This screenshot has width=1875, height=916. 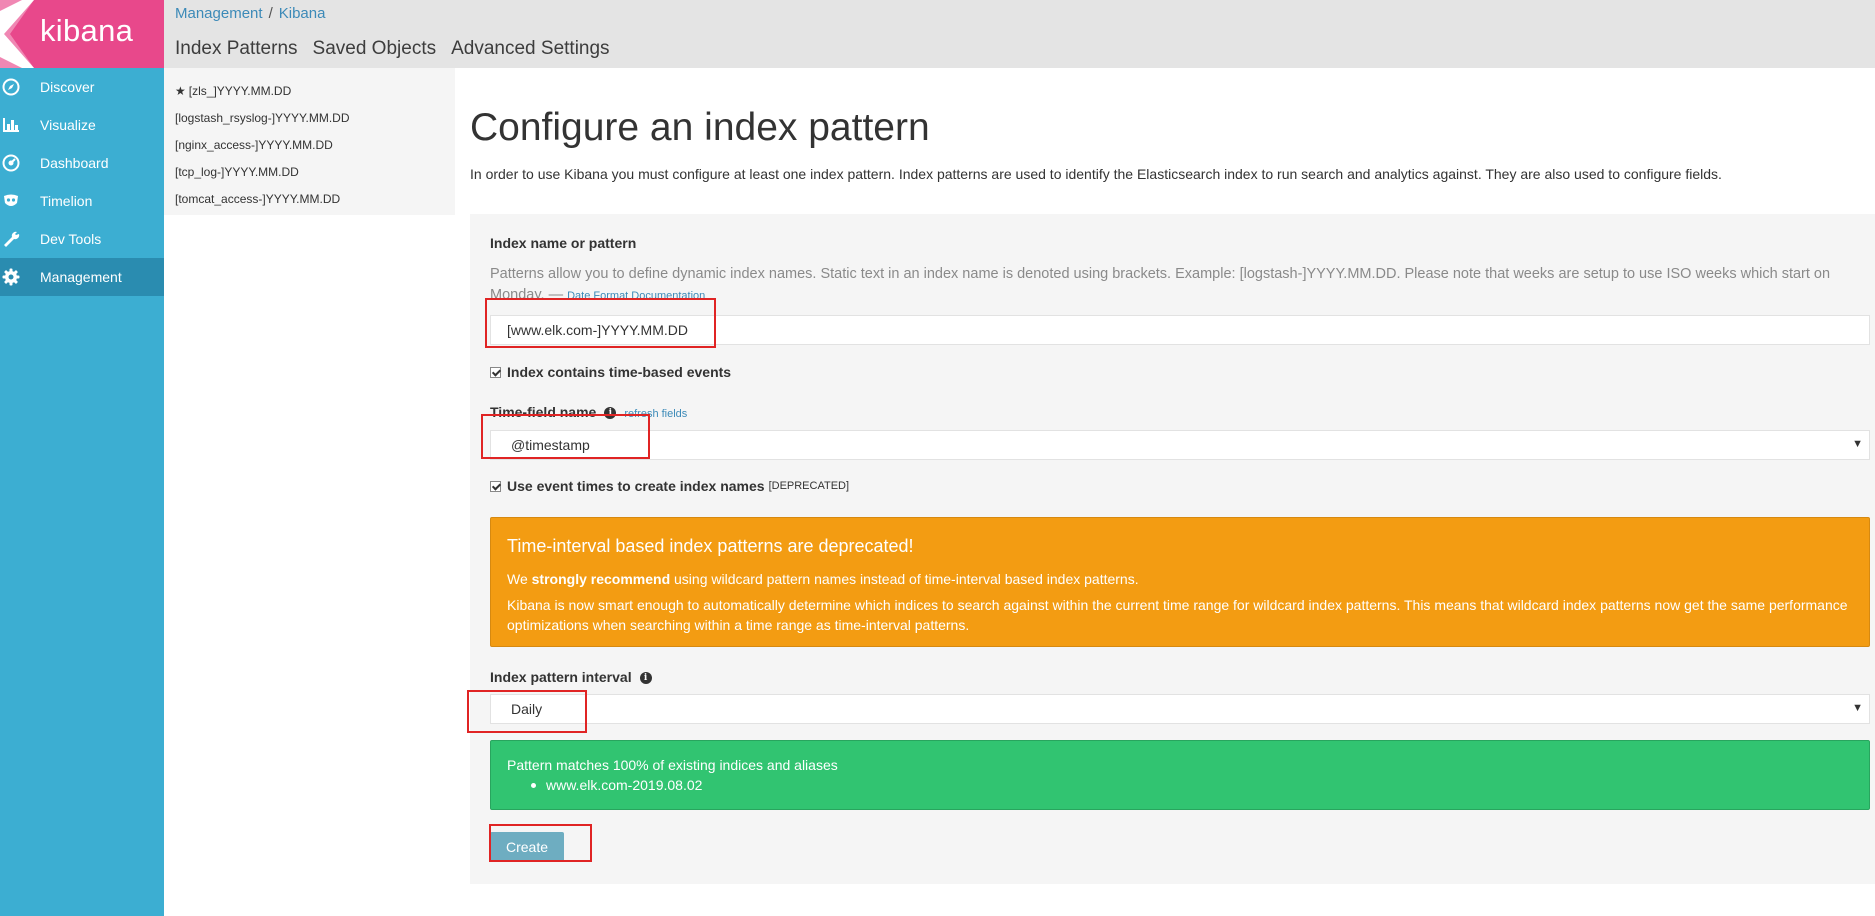 I want to click on sidebar-item-discover: Discover, so click(x=82, y=87).